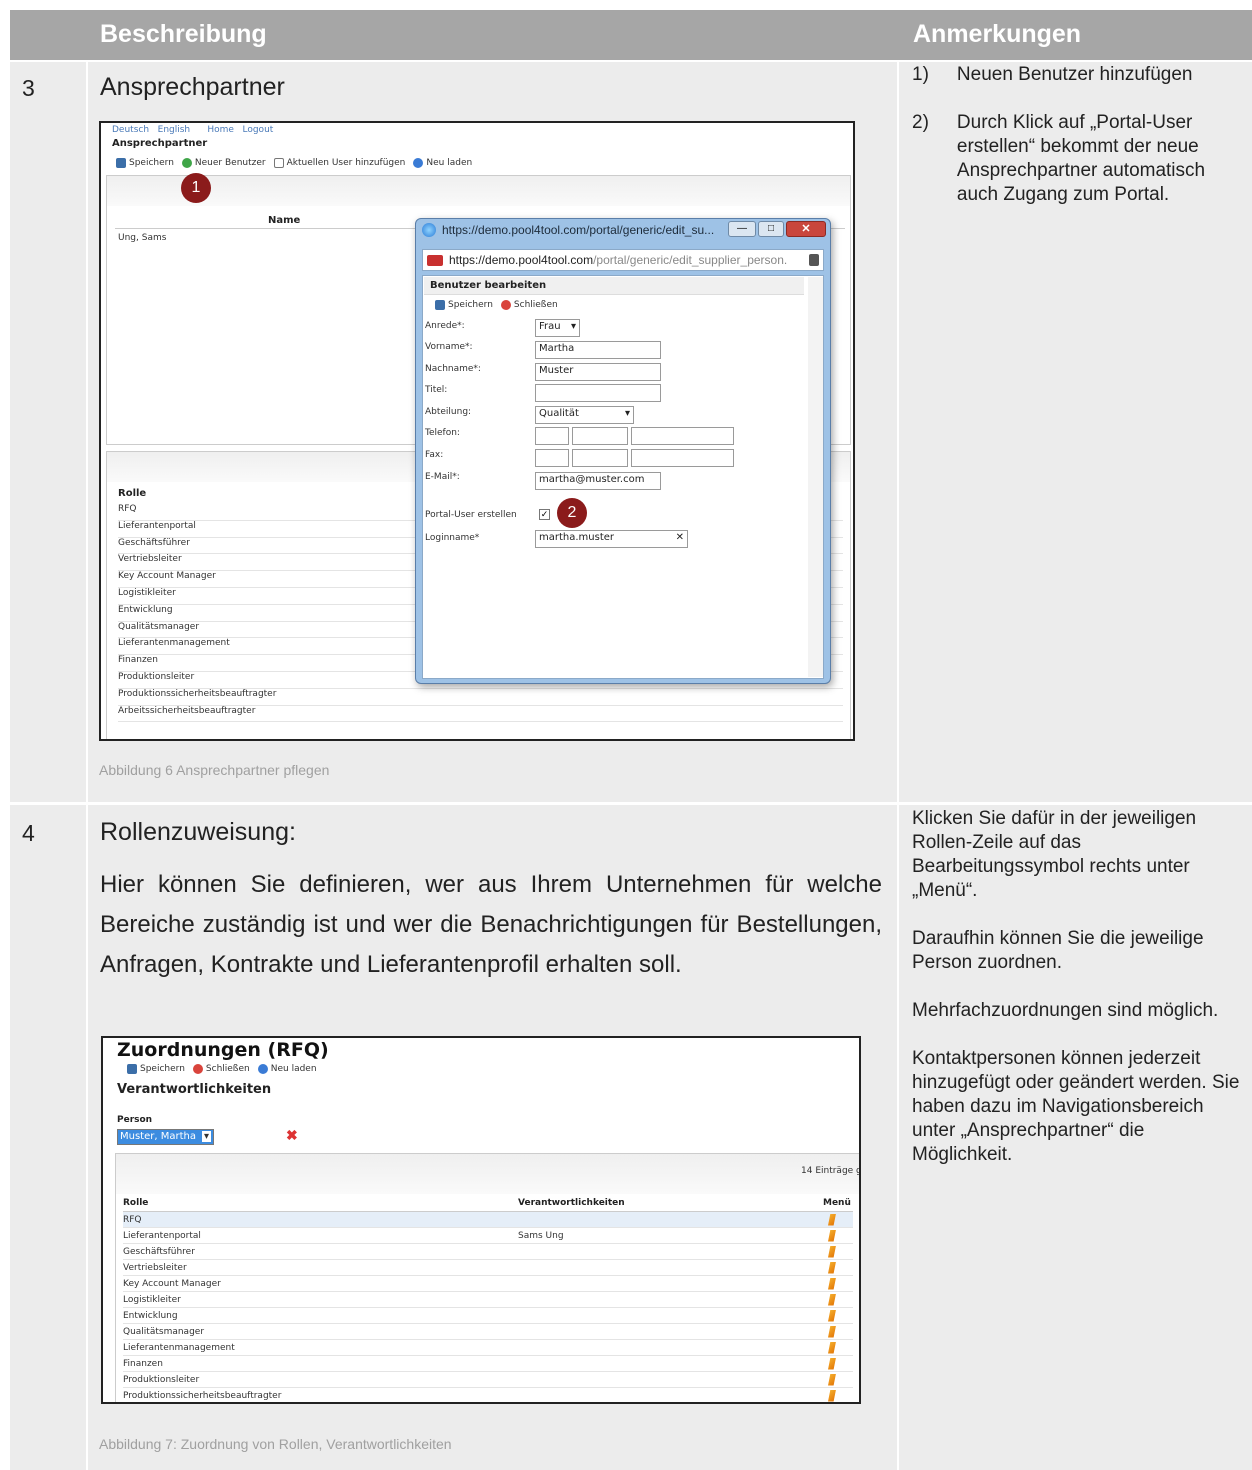  Describe the element at coordinates (552, 458) in the screenshot. I see `input-fax-country` at that location.